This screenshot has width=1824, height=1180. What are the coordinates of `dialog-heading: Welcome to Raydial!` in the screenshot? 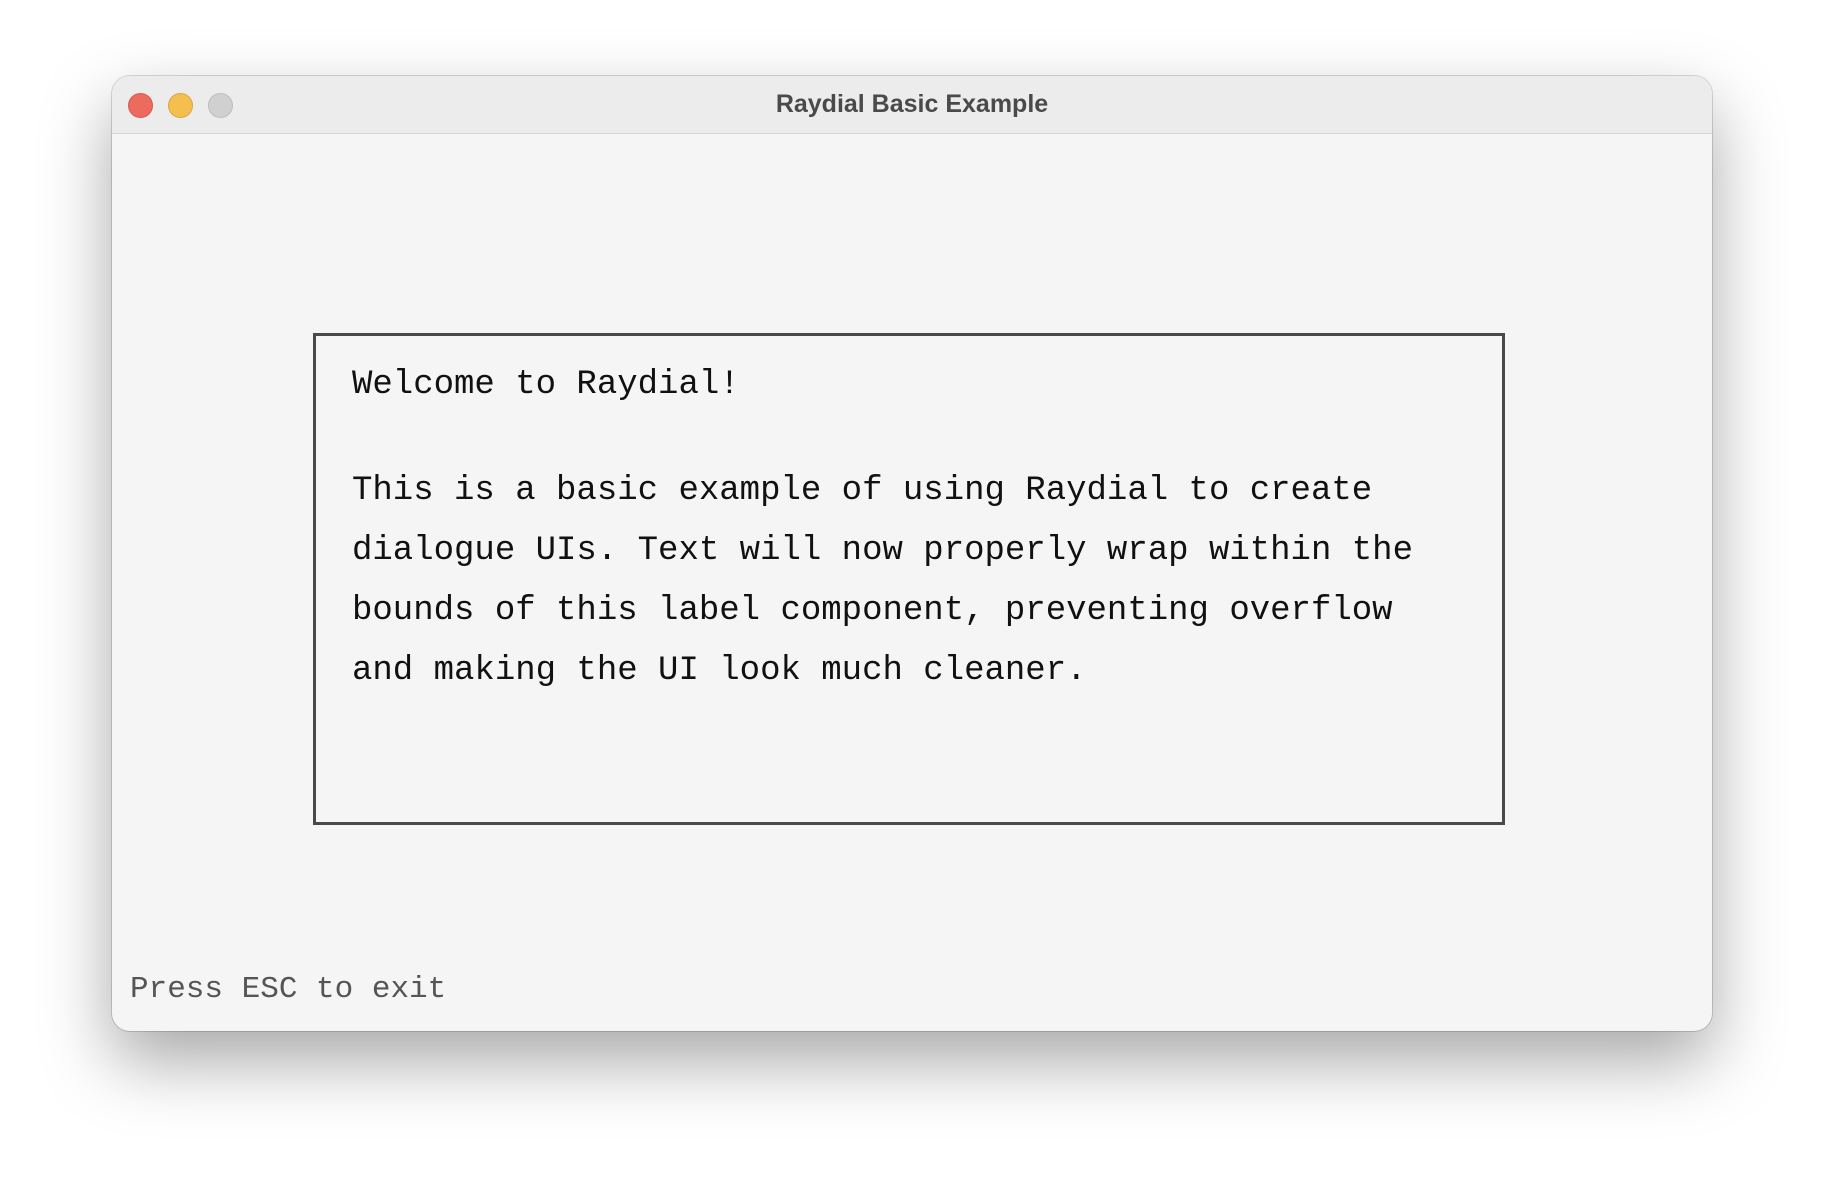 It's located at (546, 385).